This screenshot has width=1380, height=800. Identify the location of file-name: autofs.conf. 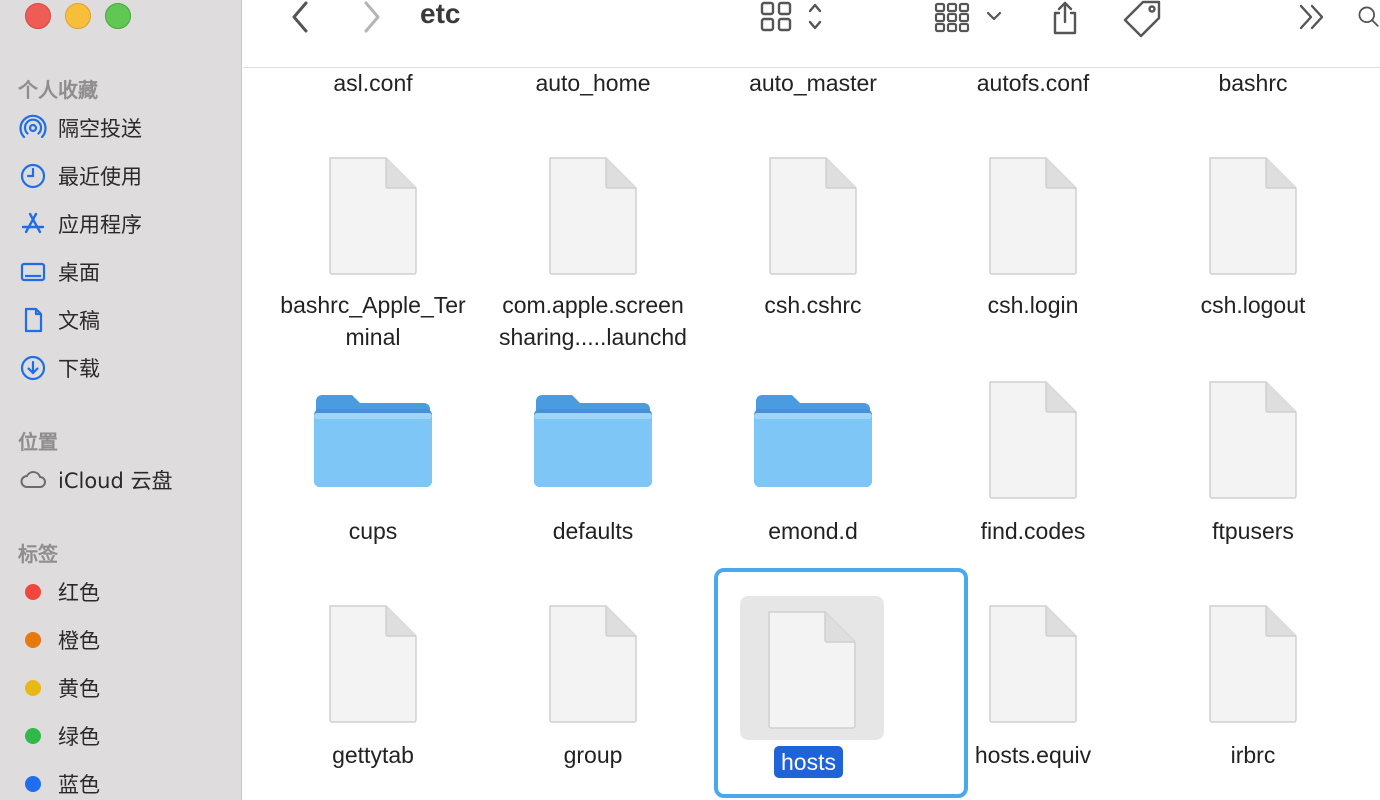
(1033, 83).